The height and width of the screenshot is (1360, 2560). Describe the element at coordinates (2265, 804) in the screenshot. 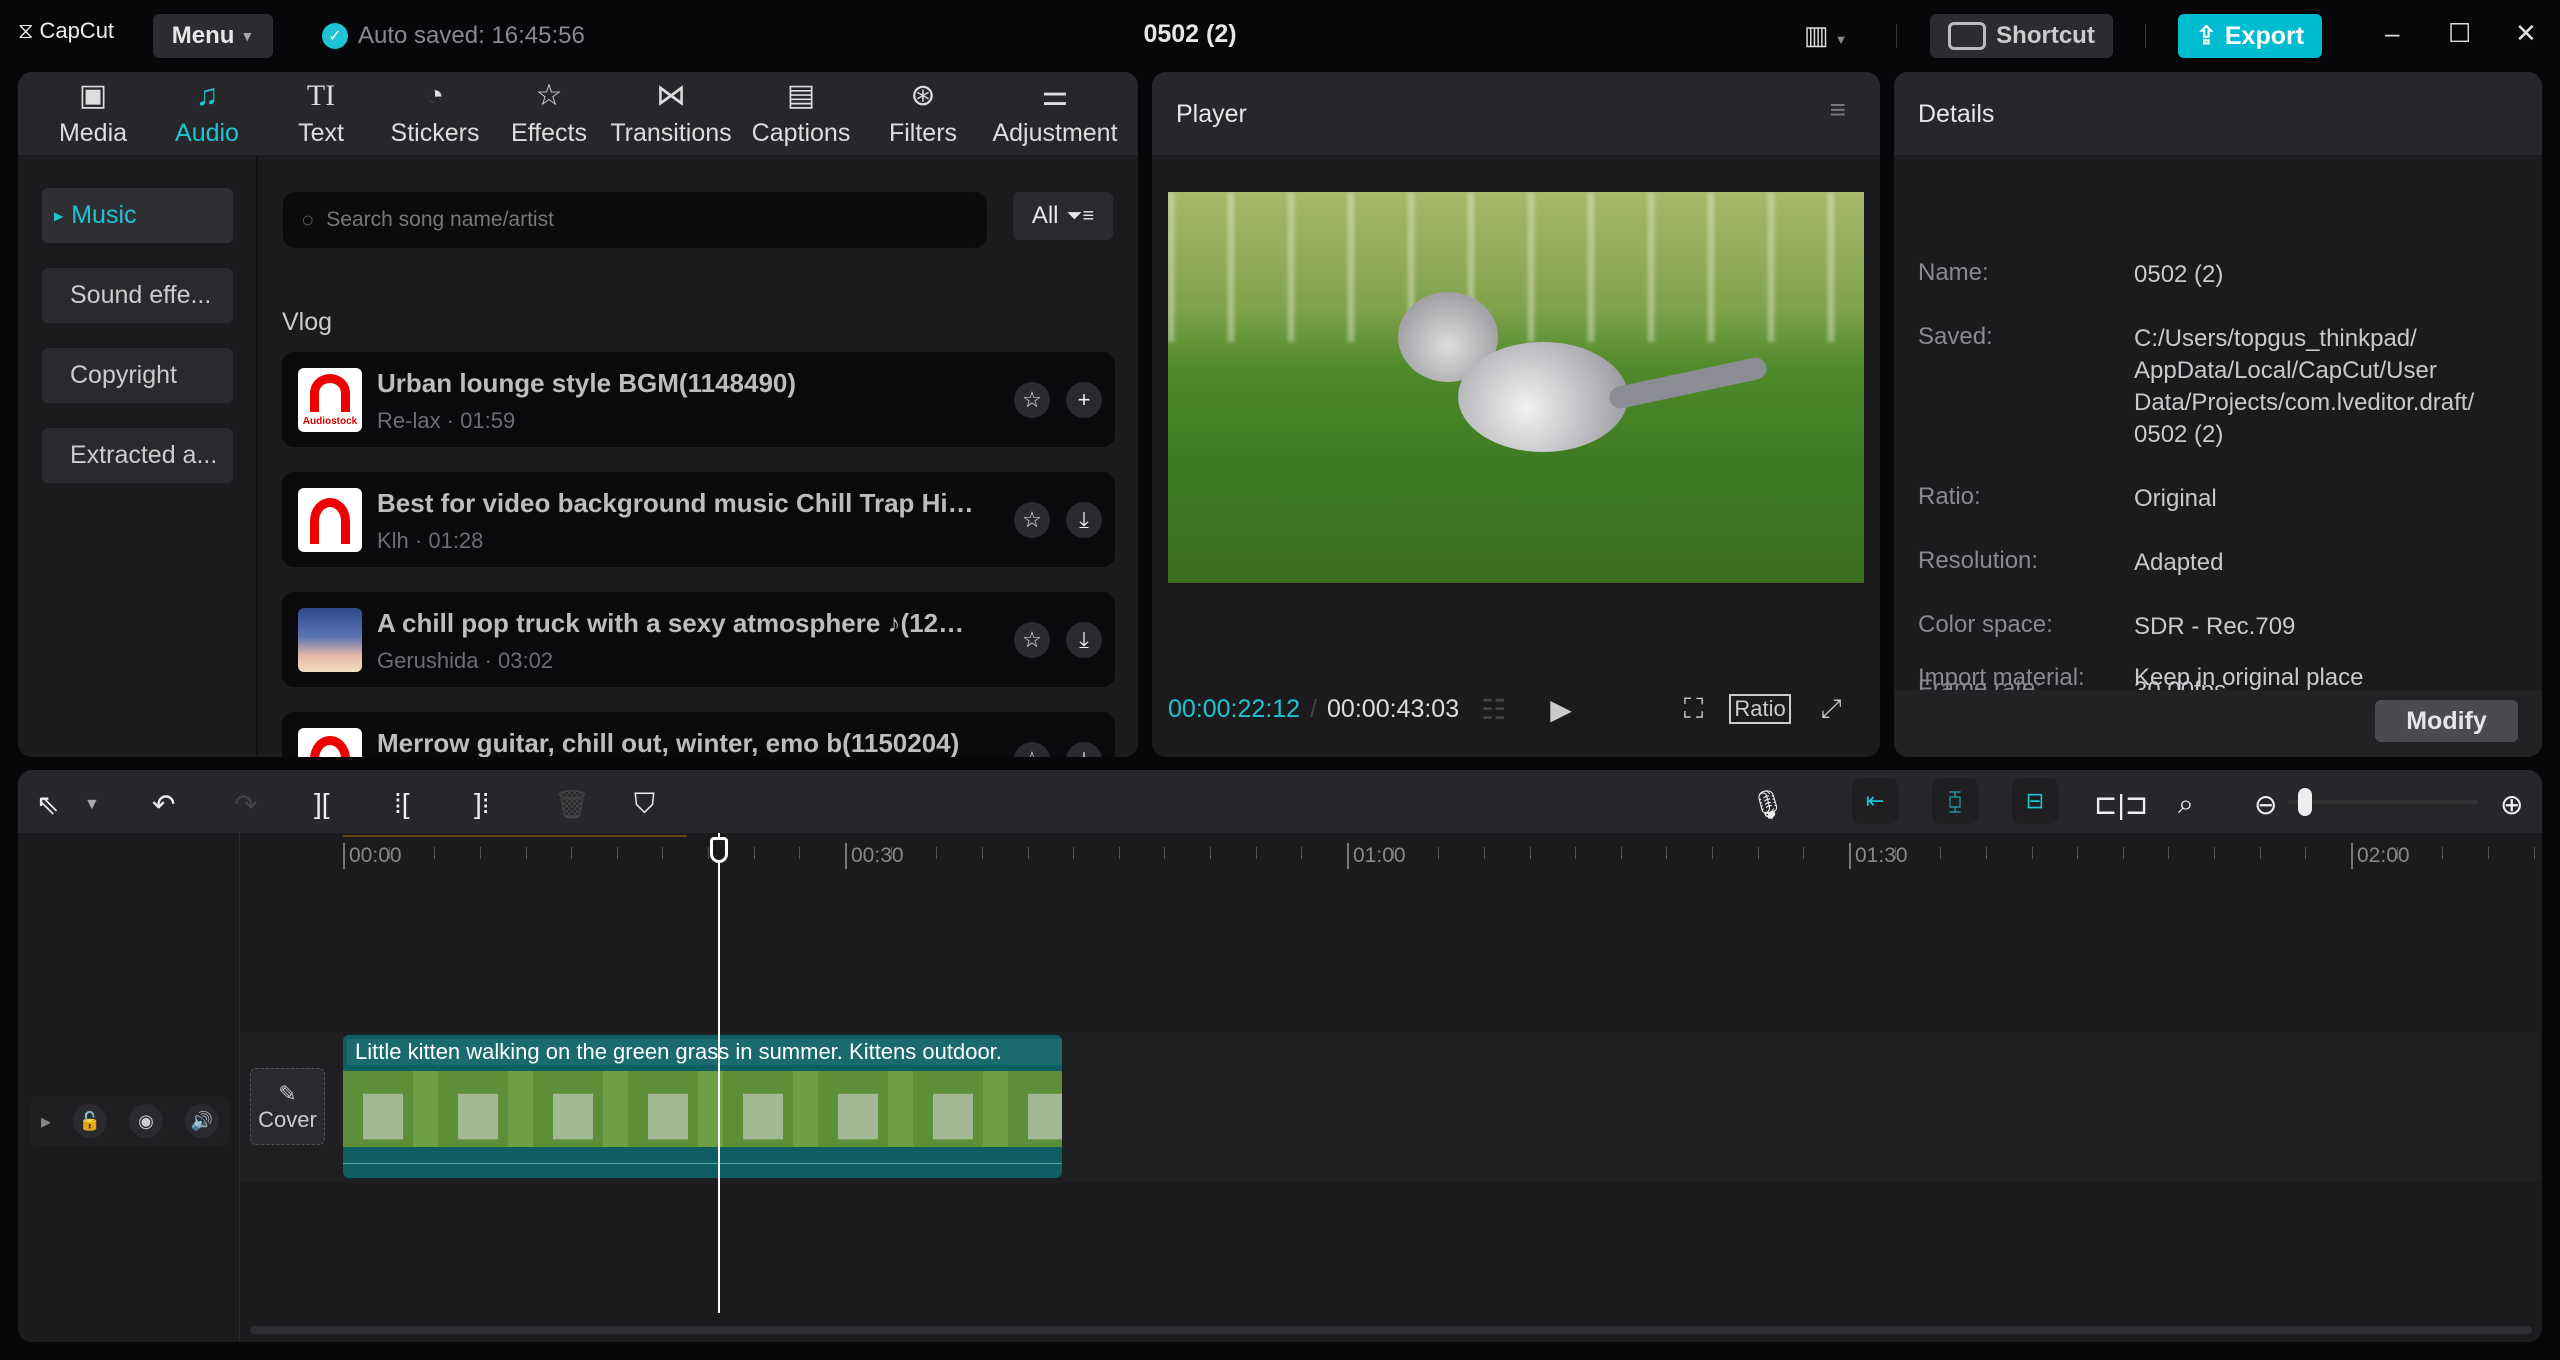

I see `zoom-out-icon: ⊖` at that location.